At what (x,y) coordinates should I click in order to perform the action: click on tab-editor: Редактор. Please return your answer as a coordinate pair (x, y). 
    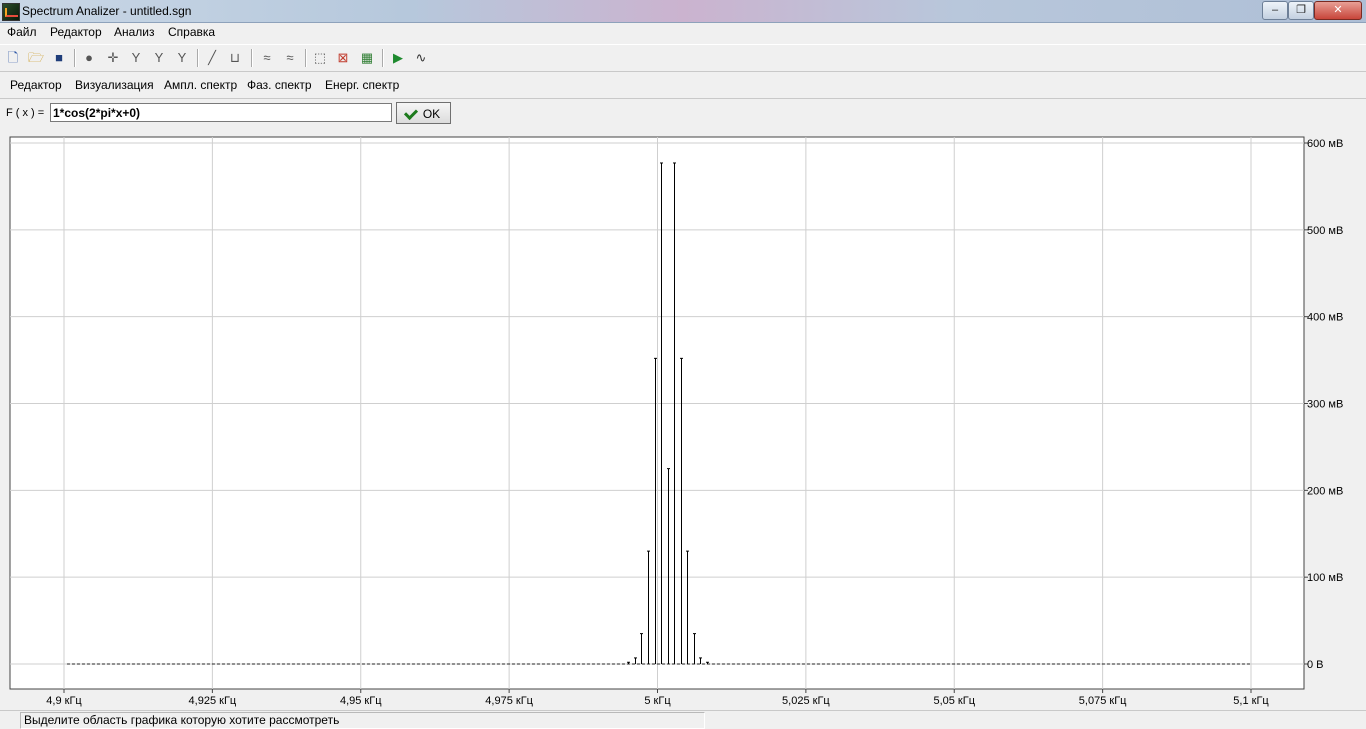
    Looking at the image, I should click on (36, 85).